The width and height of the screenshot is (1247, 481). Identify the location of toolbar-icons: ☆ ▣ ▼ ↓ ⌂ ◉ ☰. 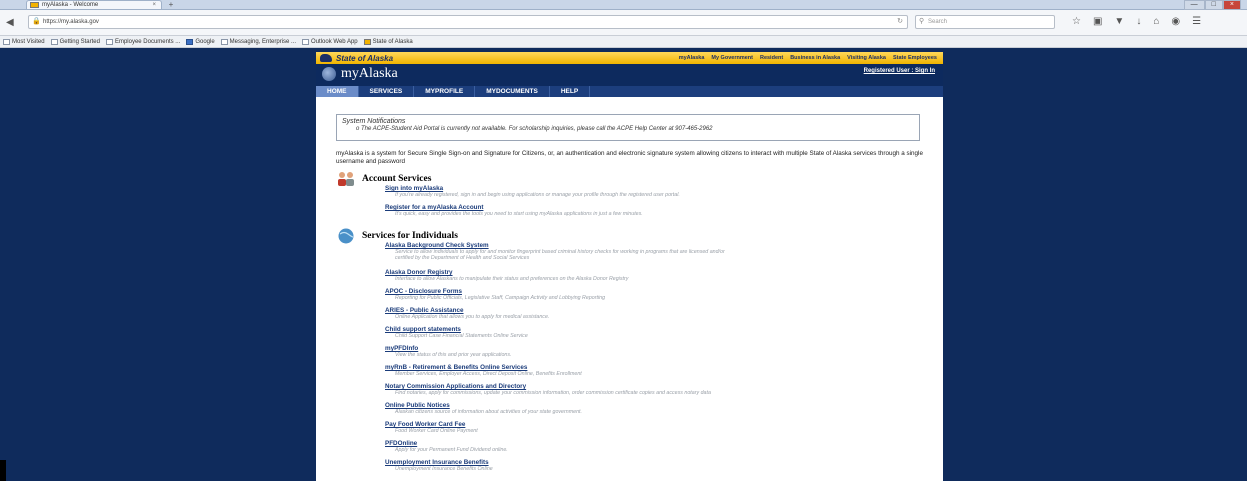
(1136, 21).